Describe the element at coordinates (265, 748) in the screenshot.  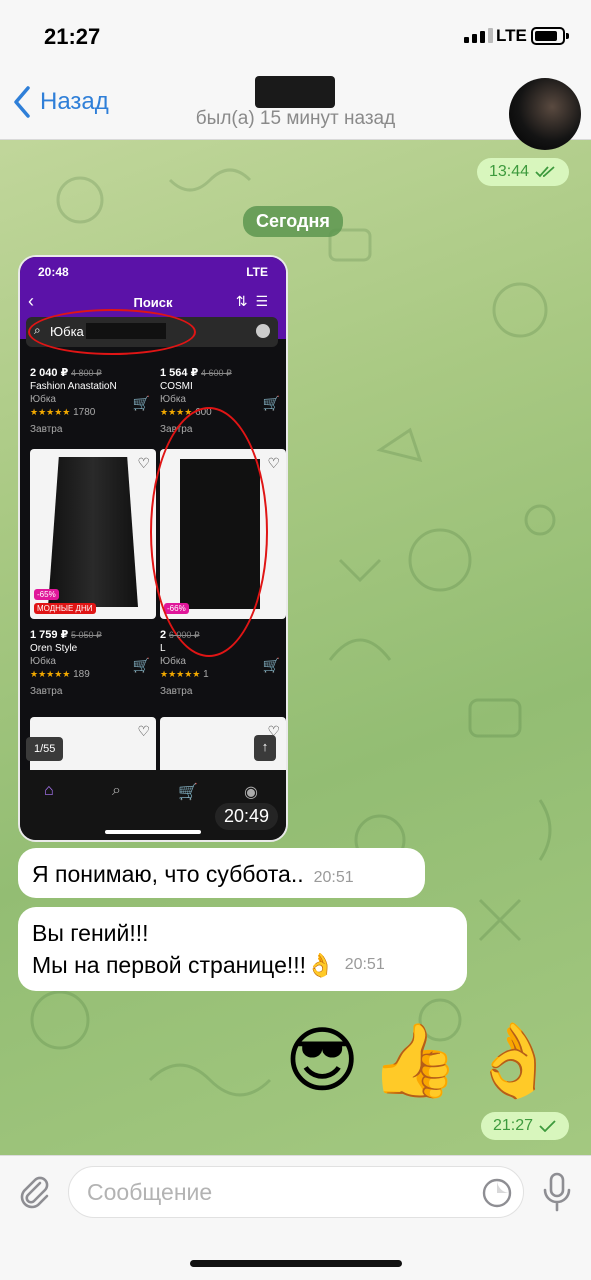
I see `scroll-up-icon: ↑` at that location.